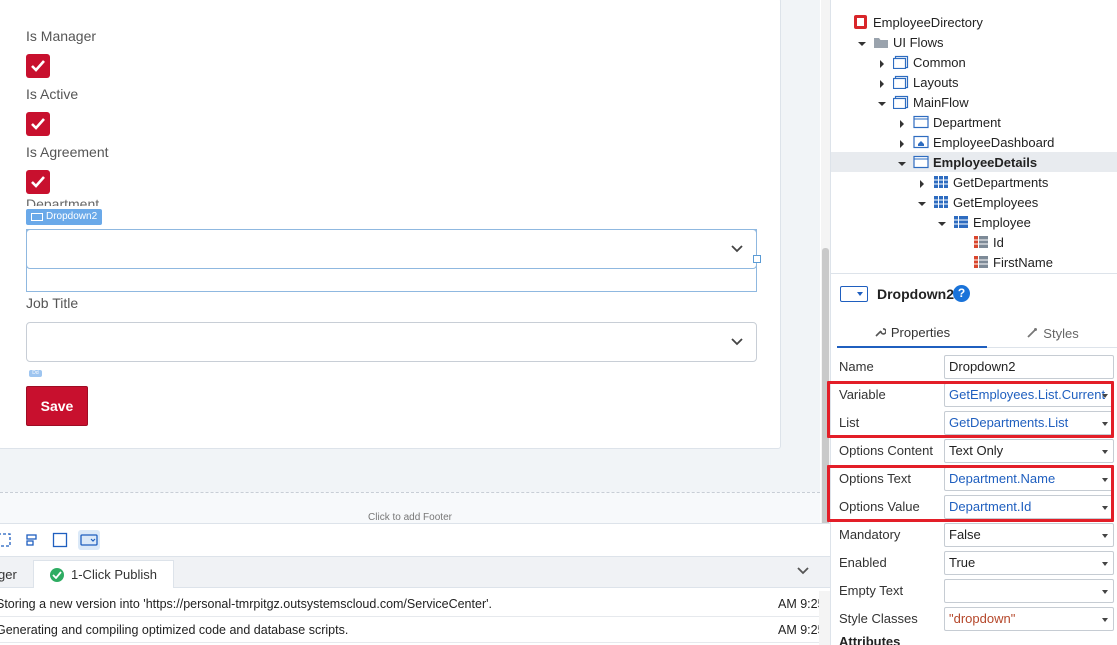 This screenshot has height=645, width=1117. Describe the element at coordinates (391, 342) in the screenshot. I see `job-title-dropdown` at that location.